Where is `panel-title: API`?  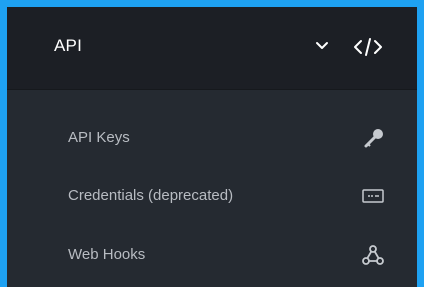 panel-title: API is located at coordinates (68, 45).